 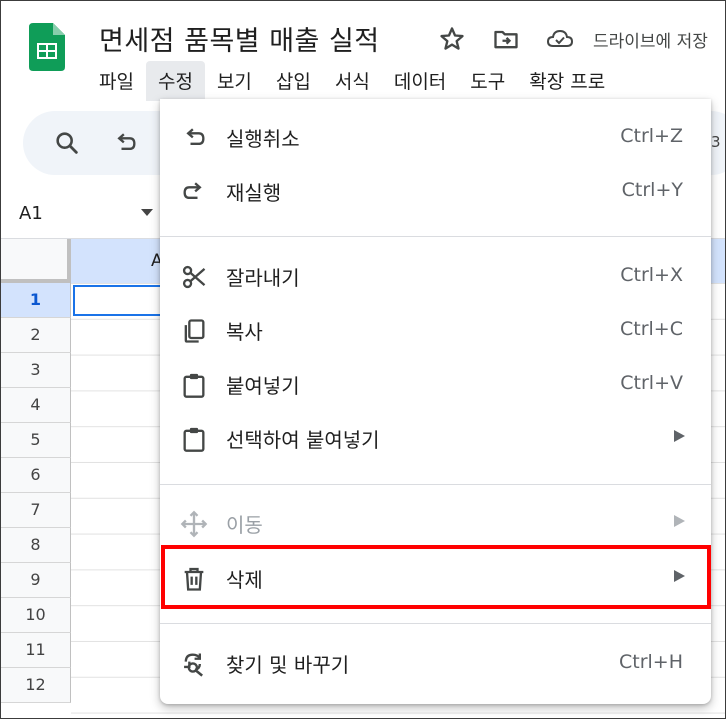 I want to click on trash-icon, so click(x=194, y=579).